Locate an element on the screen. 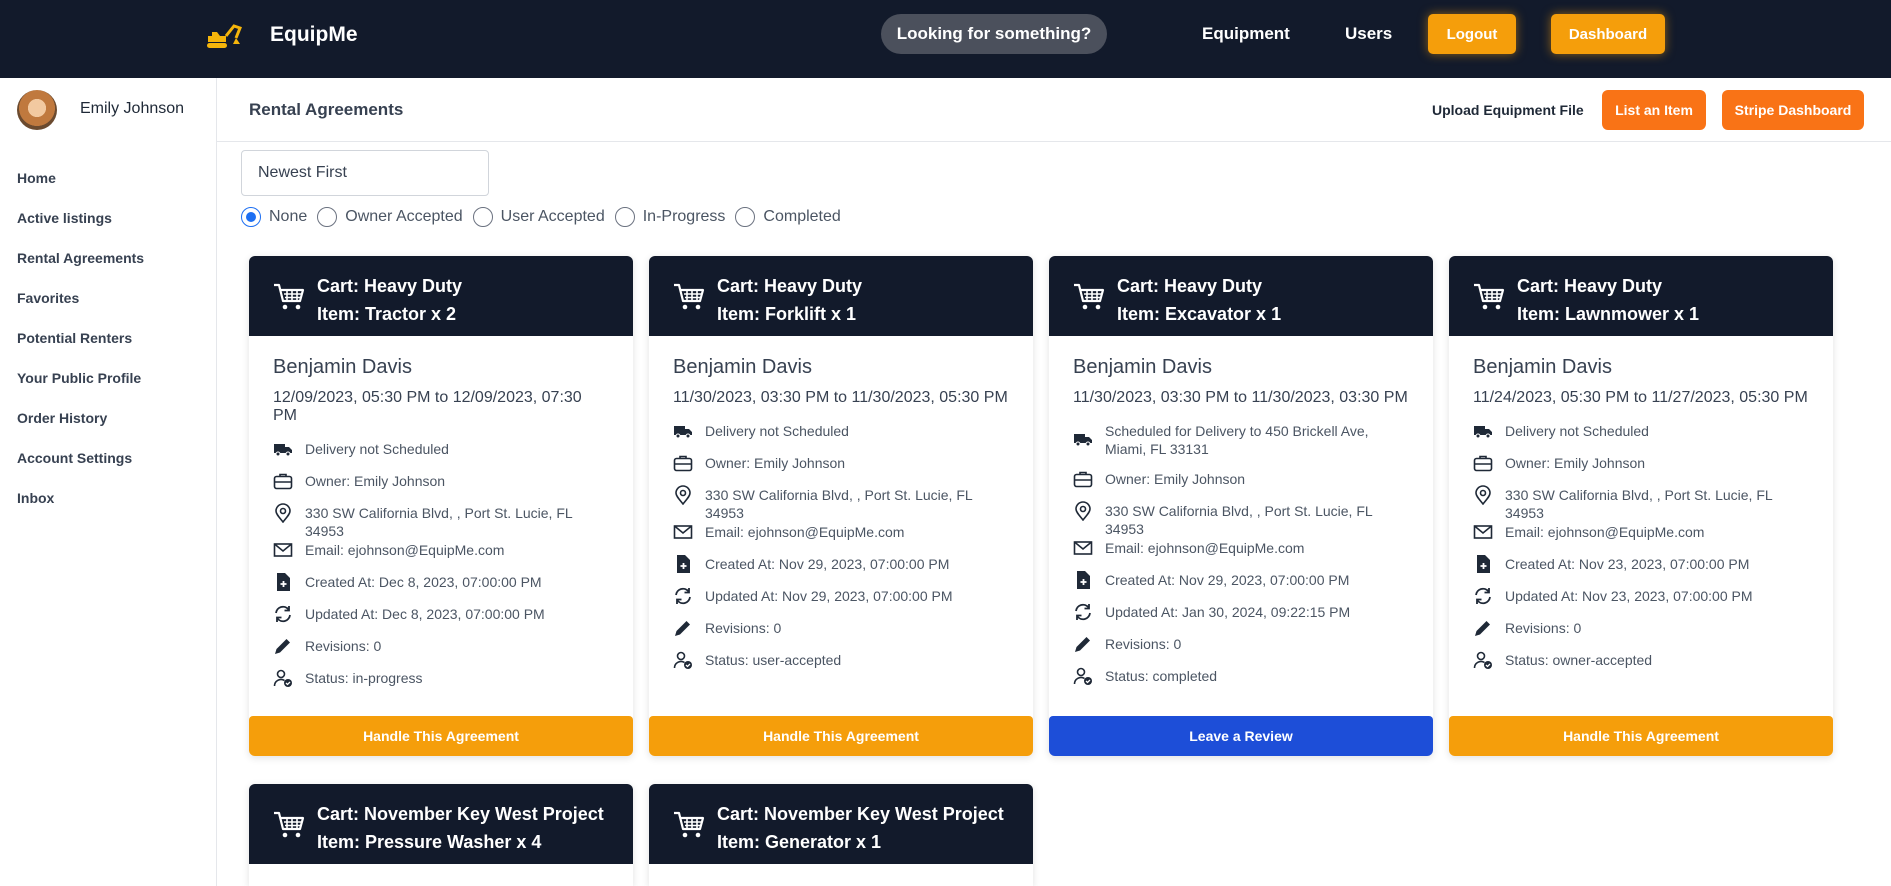  cart-name: Cart: Heavy Duty is located at coordinates (1590, 286).